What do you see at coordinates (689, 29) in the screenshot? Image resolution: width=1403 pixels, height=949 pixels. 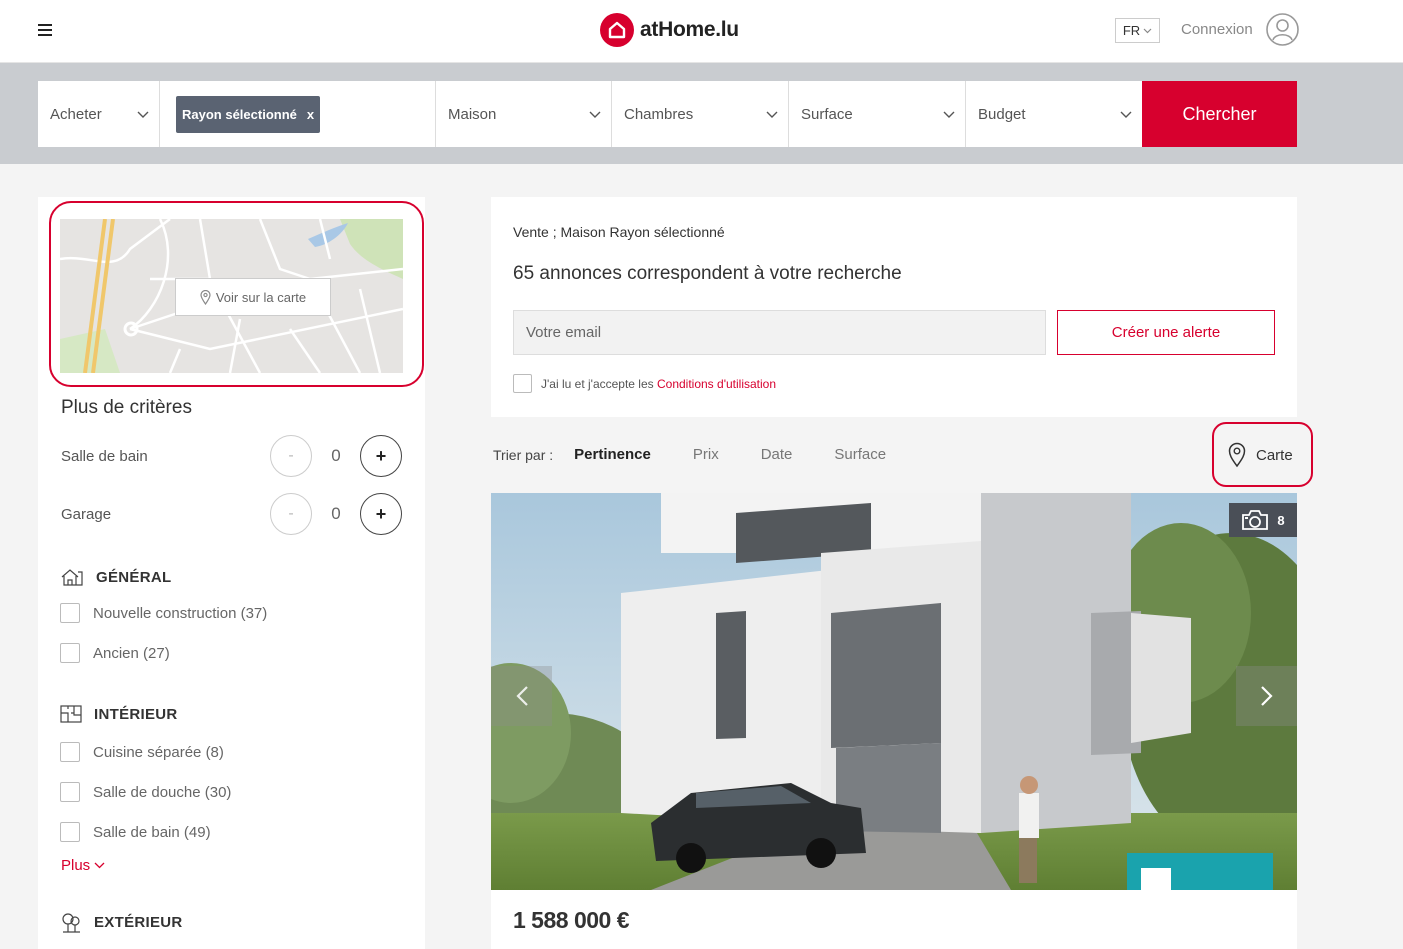 I see `logo-text: atHome.lu` at bounding box center [689, 29].